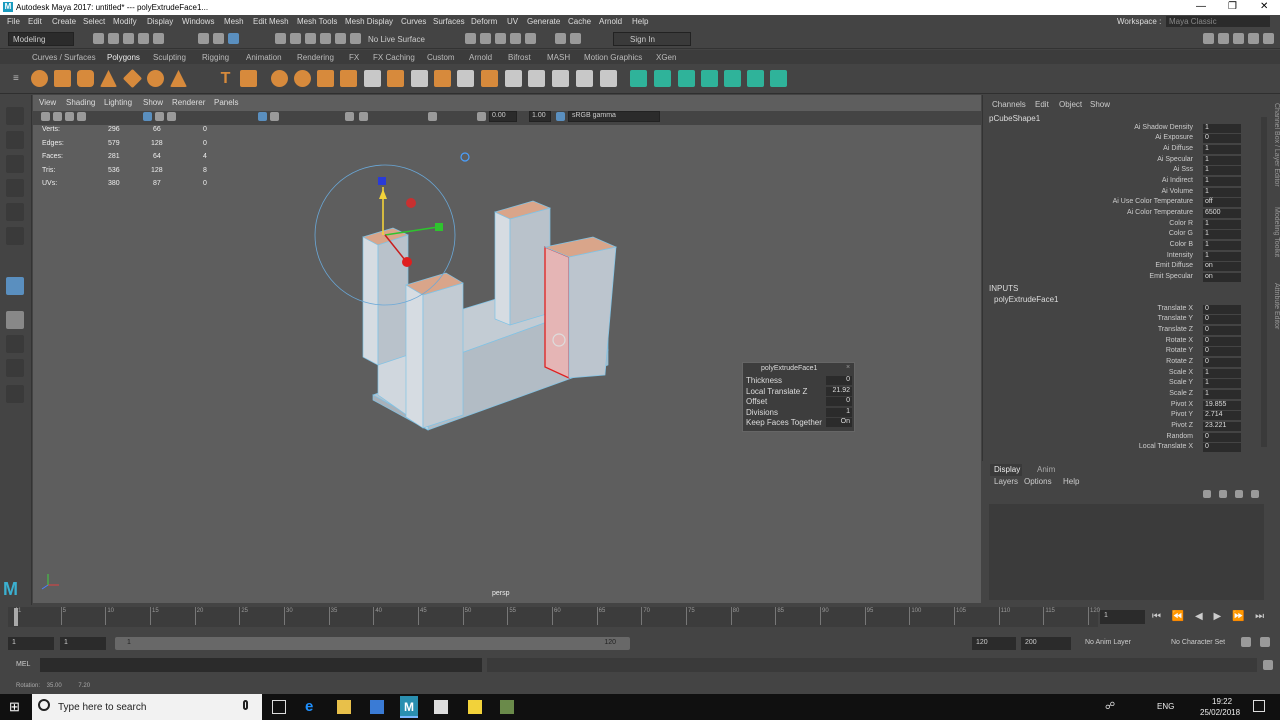 The height and width of the screenshot is (720, 1280). What do you see at coordinates (1223, 494) in the screenshot?
I see `move-layer-down-icon` at bounding box center [1223, 494].